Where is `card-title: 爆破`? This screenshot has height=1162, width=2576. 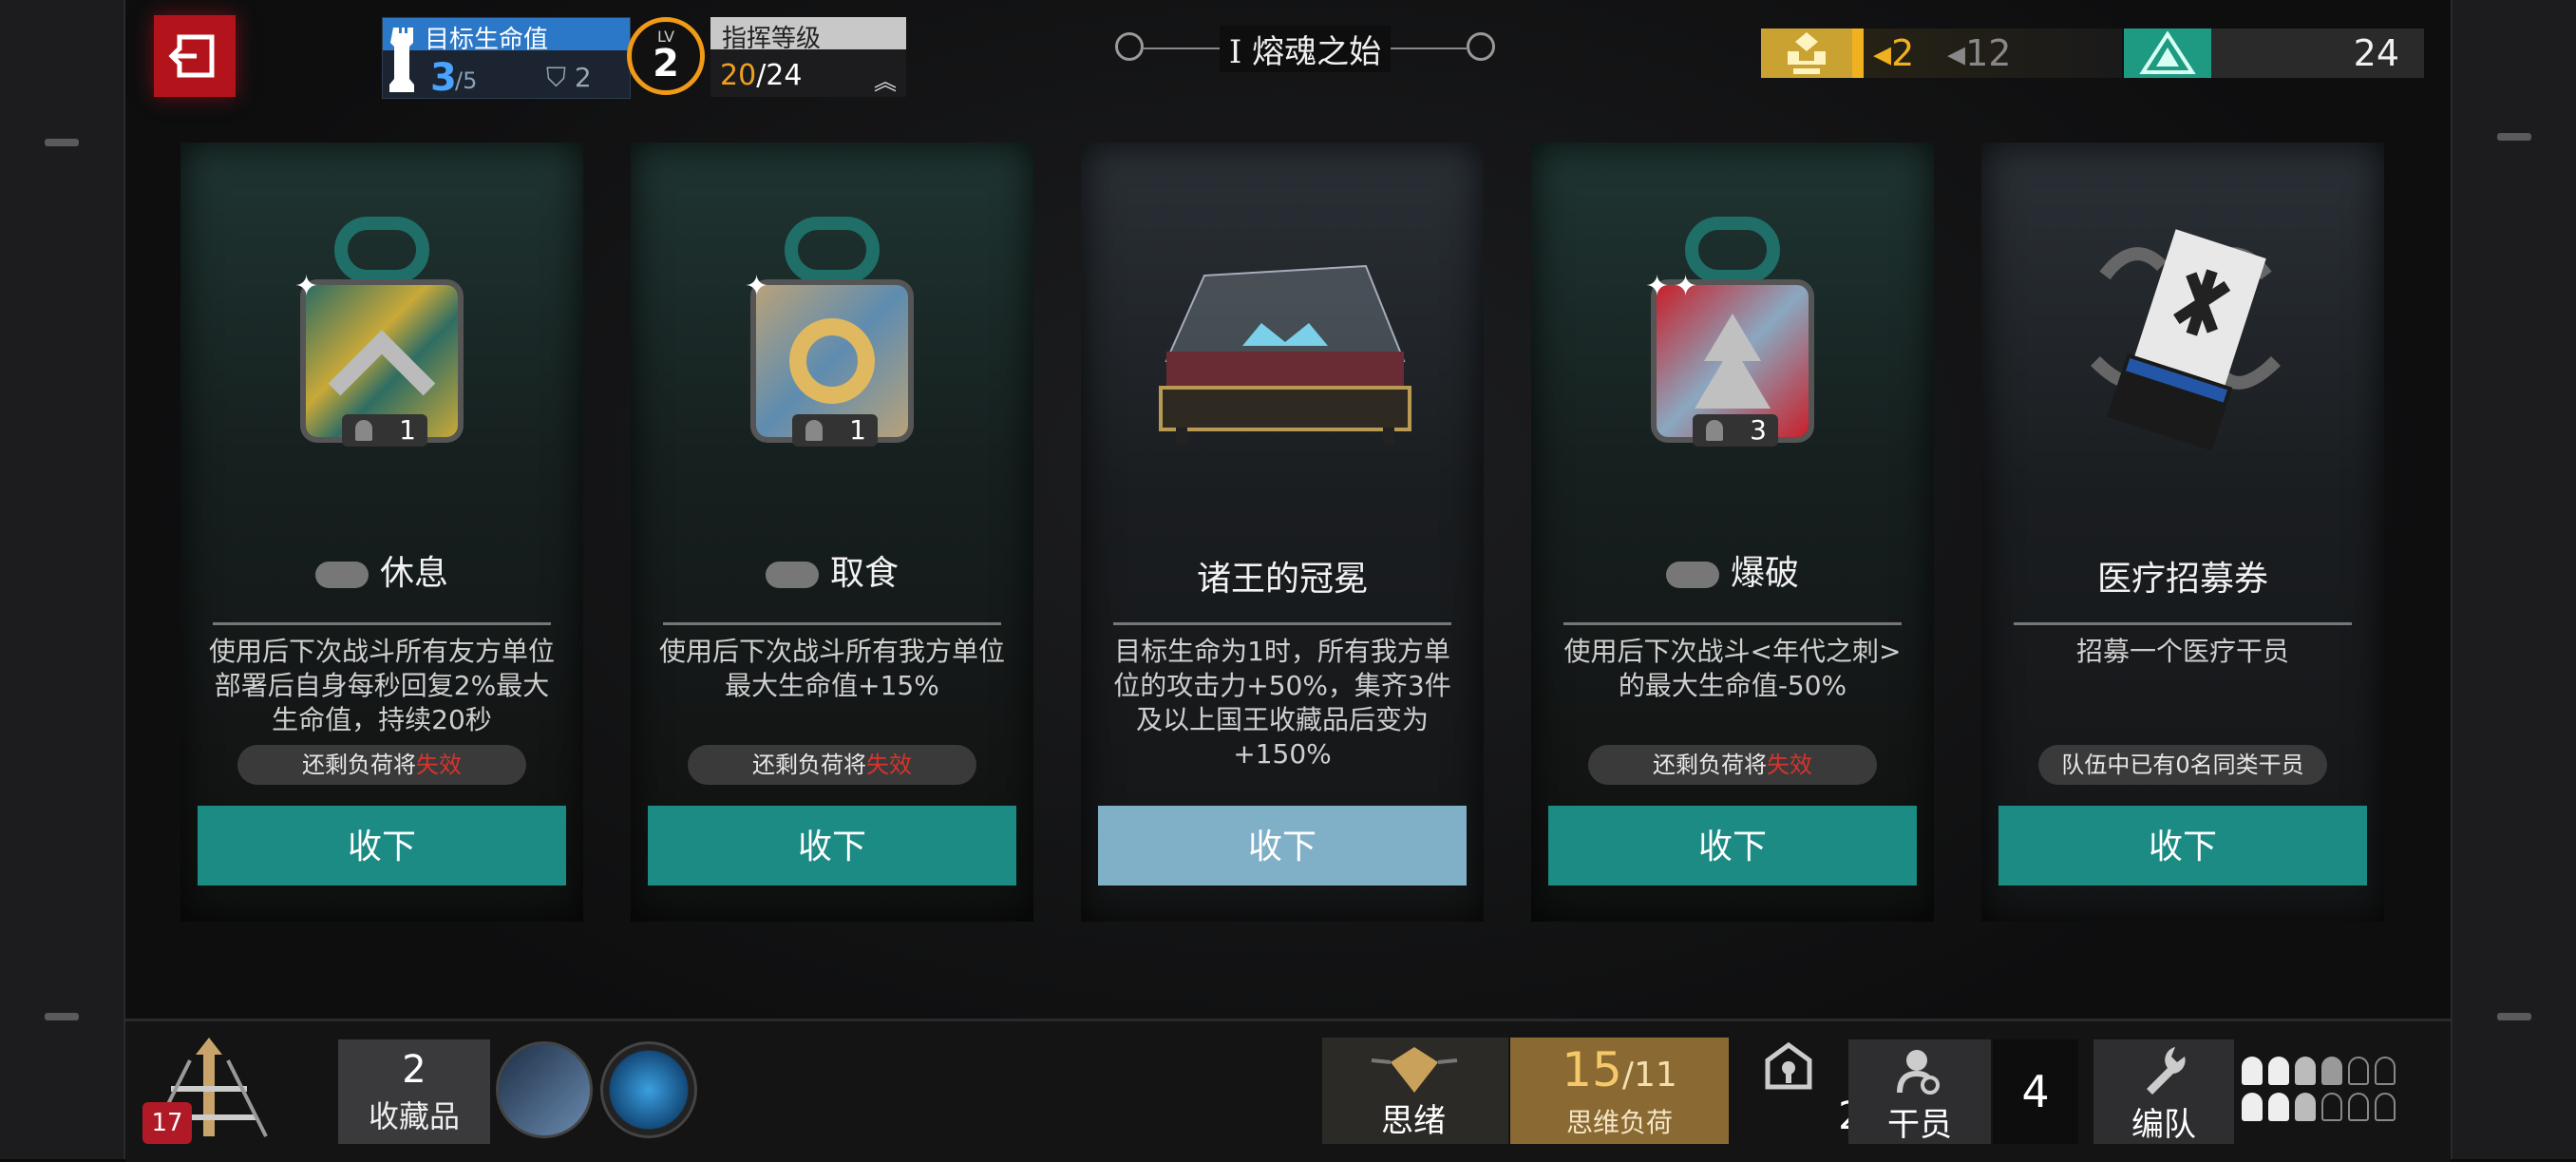
card-title: 爆破 is located at coordinates (1732, 570).